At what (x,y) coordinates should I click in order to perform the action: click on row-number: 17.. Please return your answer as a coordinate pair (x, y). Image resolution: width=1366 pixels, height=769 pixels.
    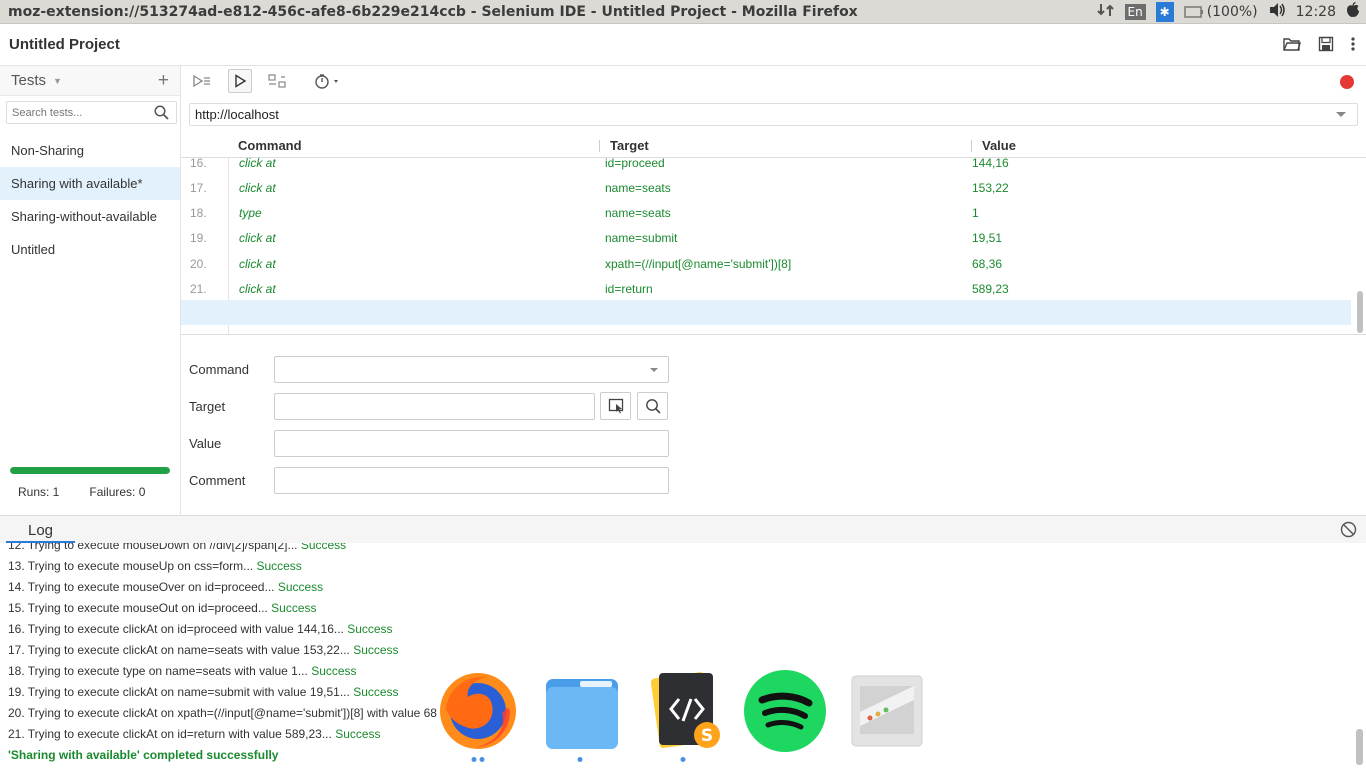
    Looking at the image, I should click on (198, 188).